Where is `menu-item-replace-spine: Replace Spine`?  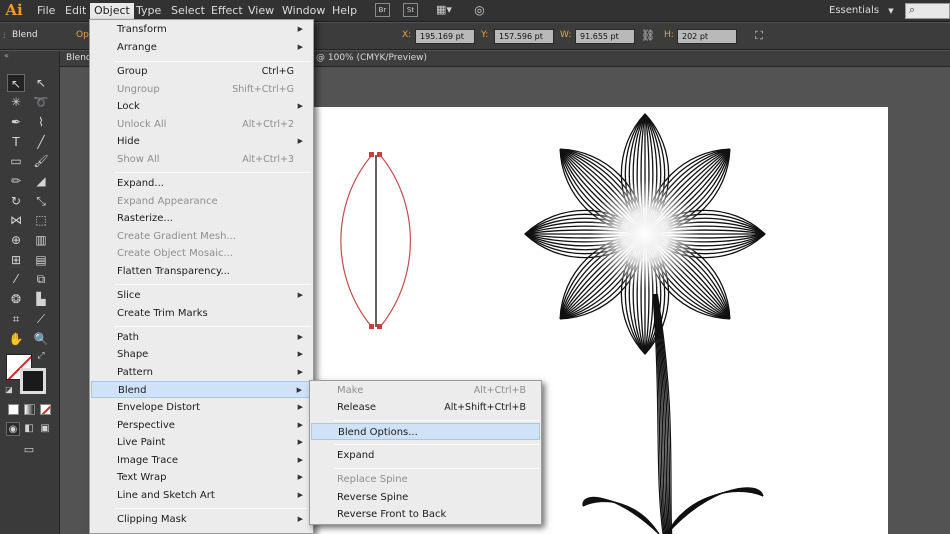
menu-item-replace-spine: Replace Spine is located at coordinates (425, 479).